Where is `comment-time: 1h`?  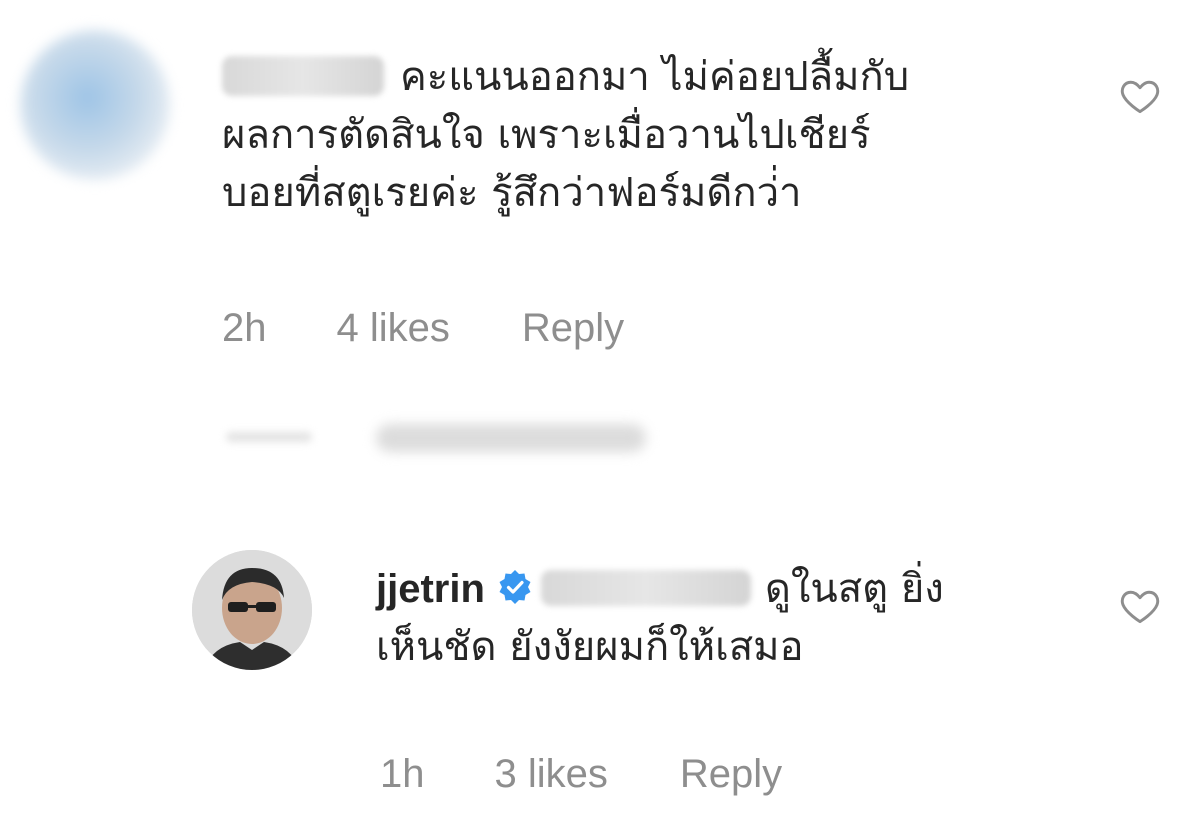
comment-time: 1h is located at coordinates (402, 774).